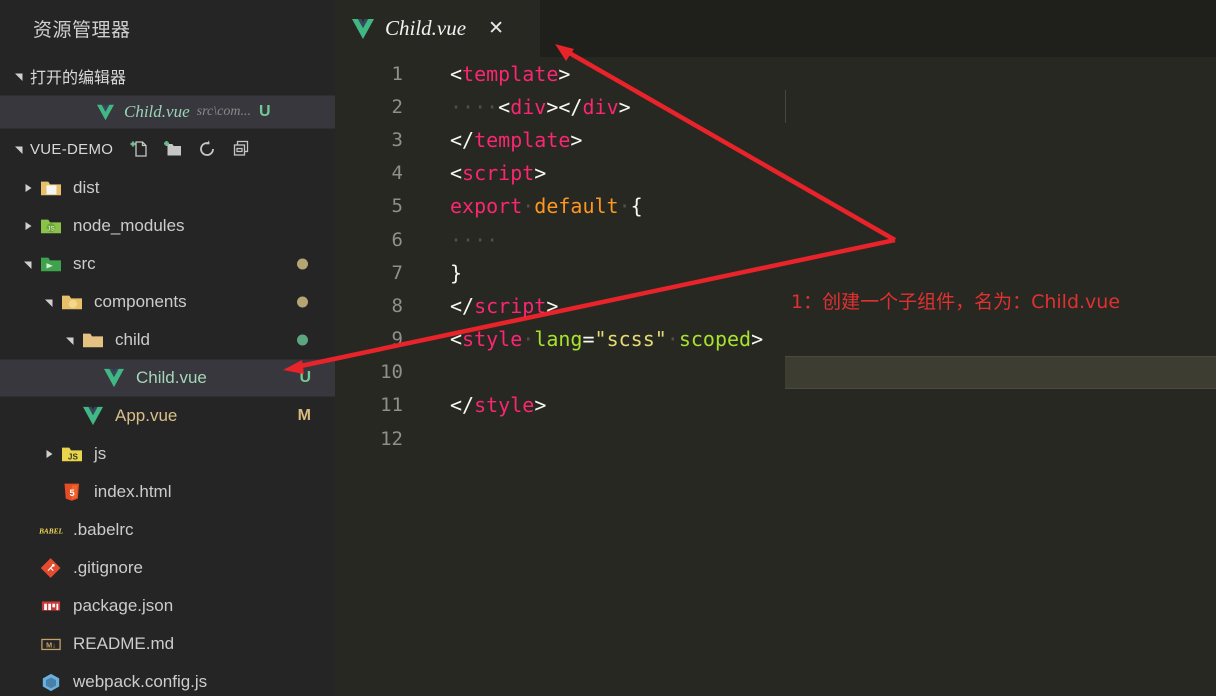  Describe the element at coordinates (100, 453) in the screenshot. I see `tree-item-label: js` at that location.